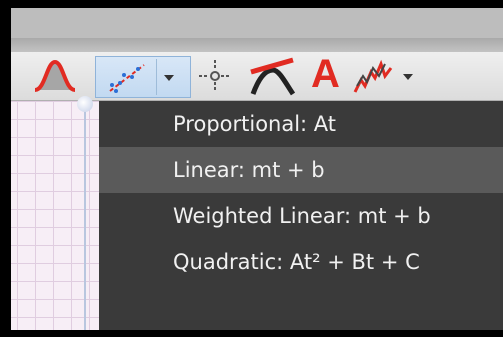  What do you see at coordinates (255, 124) in the screenshot?
I see `menu-item-label: Proportional: At` at bounding box center [255, 124].